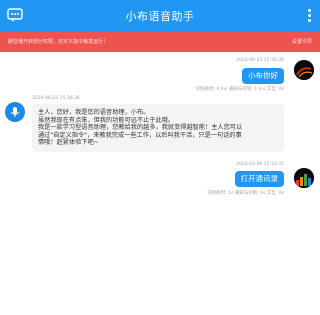  I want to click on microphone-icon, so click(15, 112).